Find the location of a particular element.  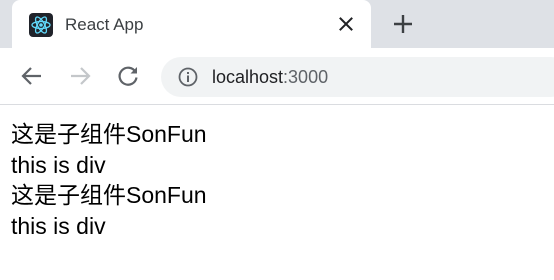

react-logo-icon is located at coordinates (41, 25).